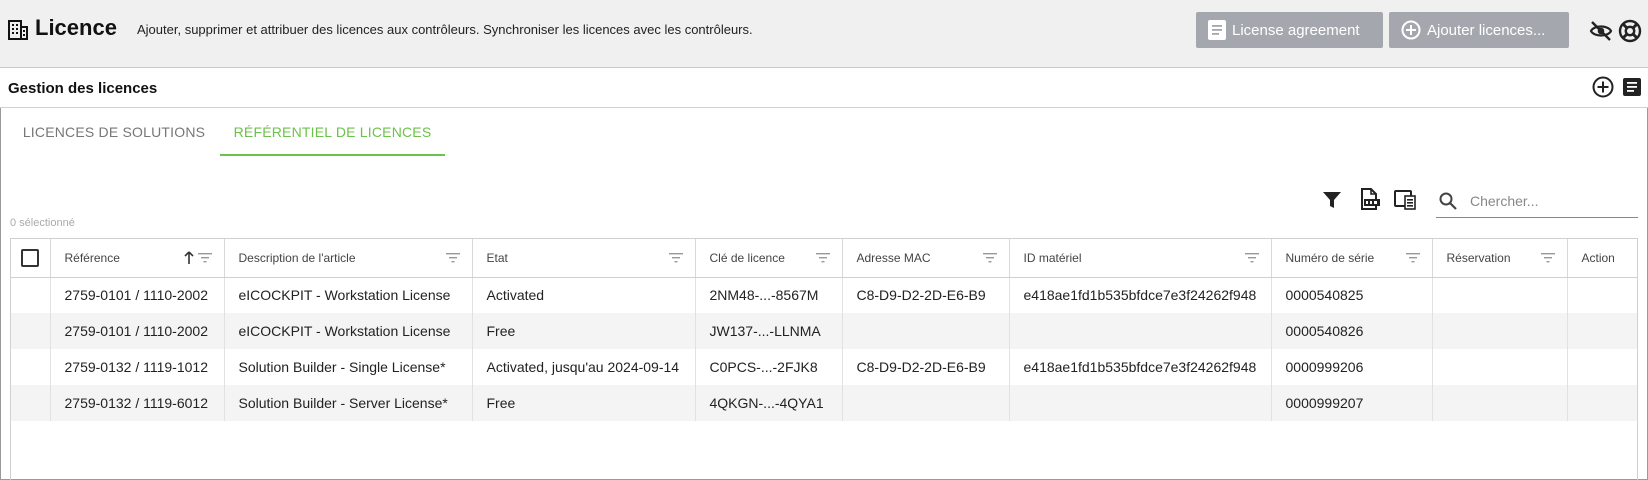 The height and width of the screenshot is (480, 1648). Describe the element at coordinates (1551, 201) in the screenshot. I see `search-input` at that location.